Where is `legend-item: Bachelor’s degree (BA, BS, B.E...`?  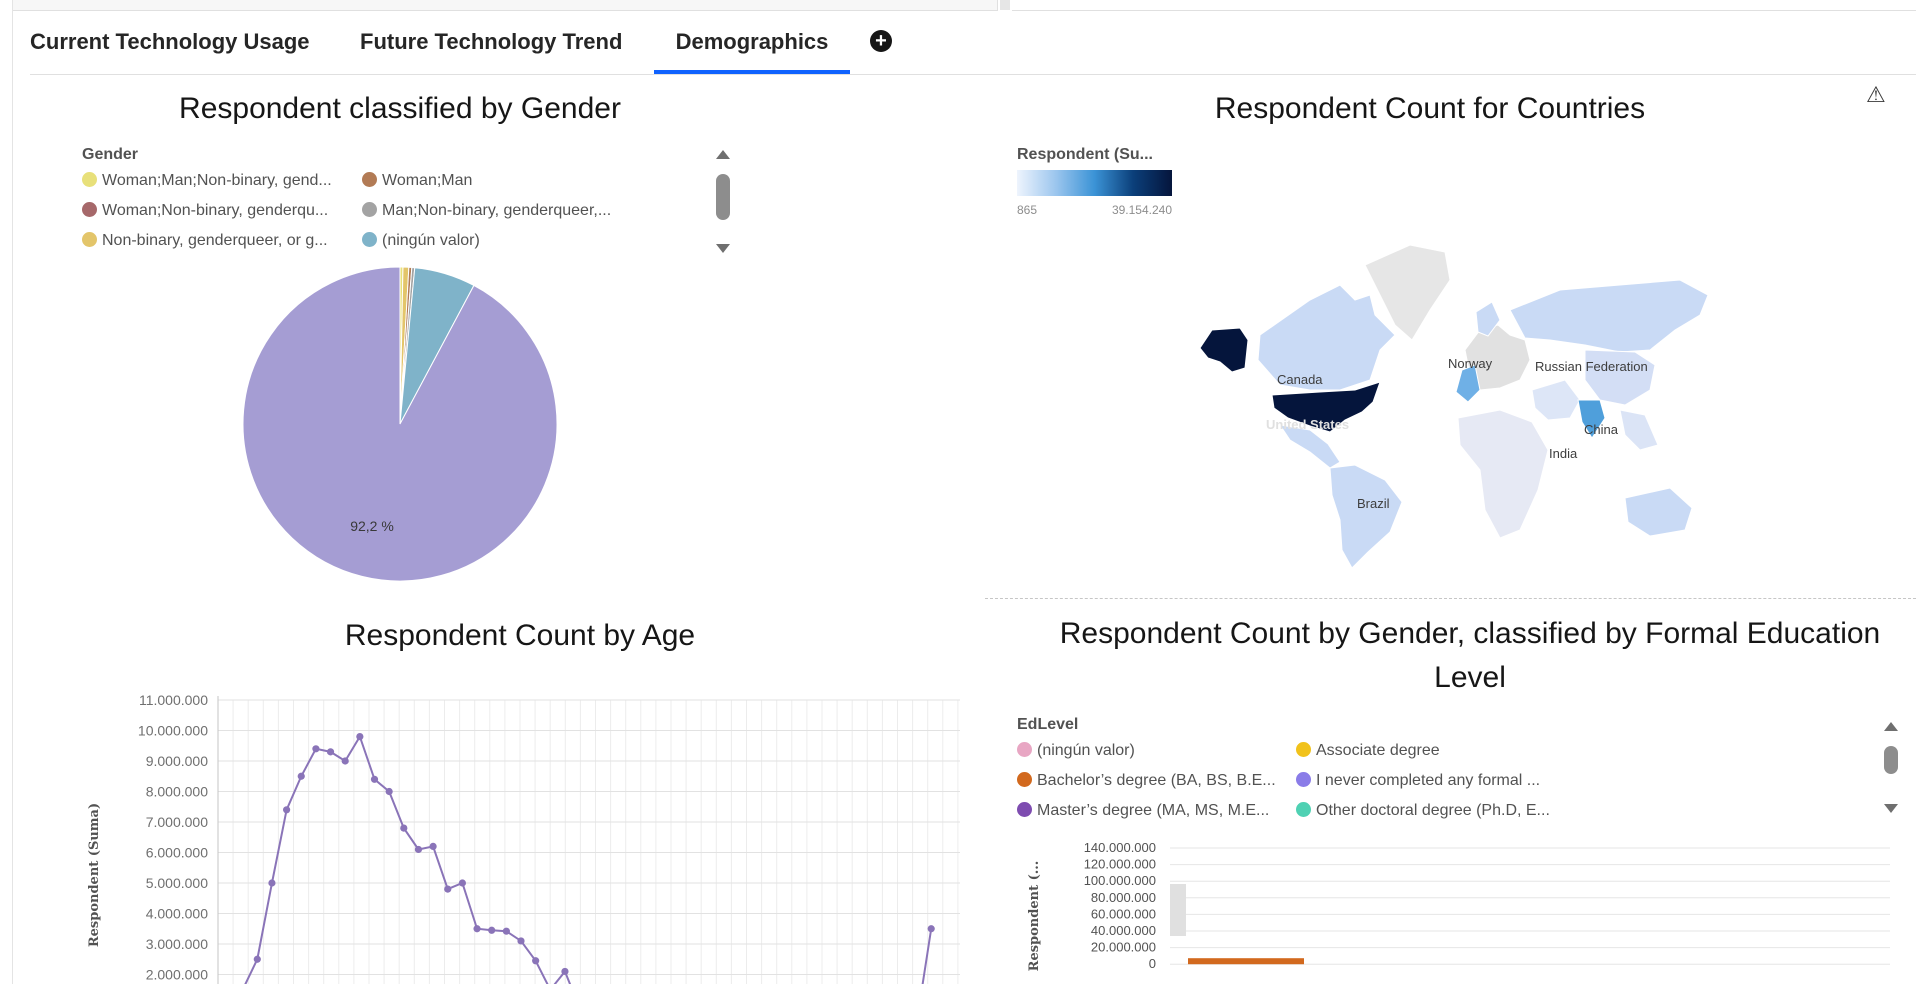 legend-item: Bachelor’s degree (BA, BS, B.E... is located at coordinates (1146, 781).